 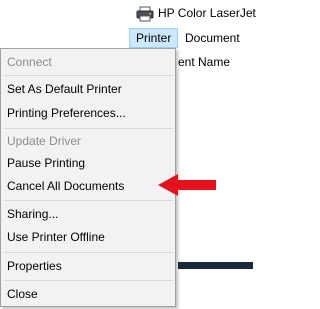 What do you see at coordinates (154, 38) in the screenshot?
I see `menu-printer: Printer` at bounding box center [154, 38].